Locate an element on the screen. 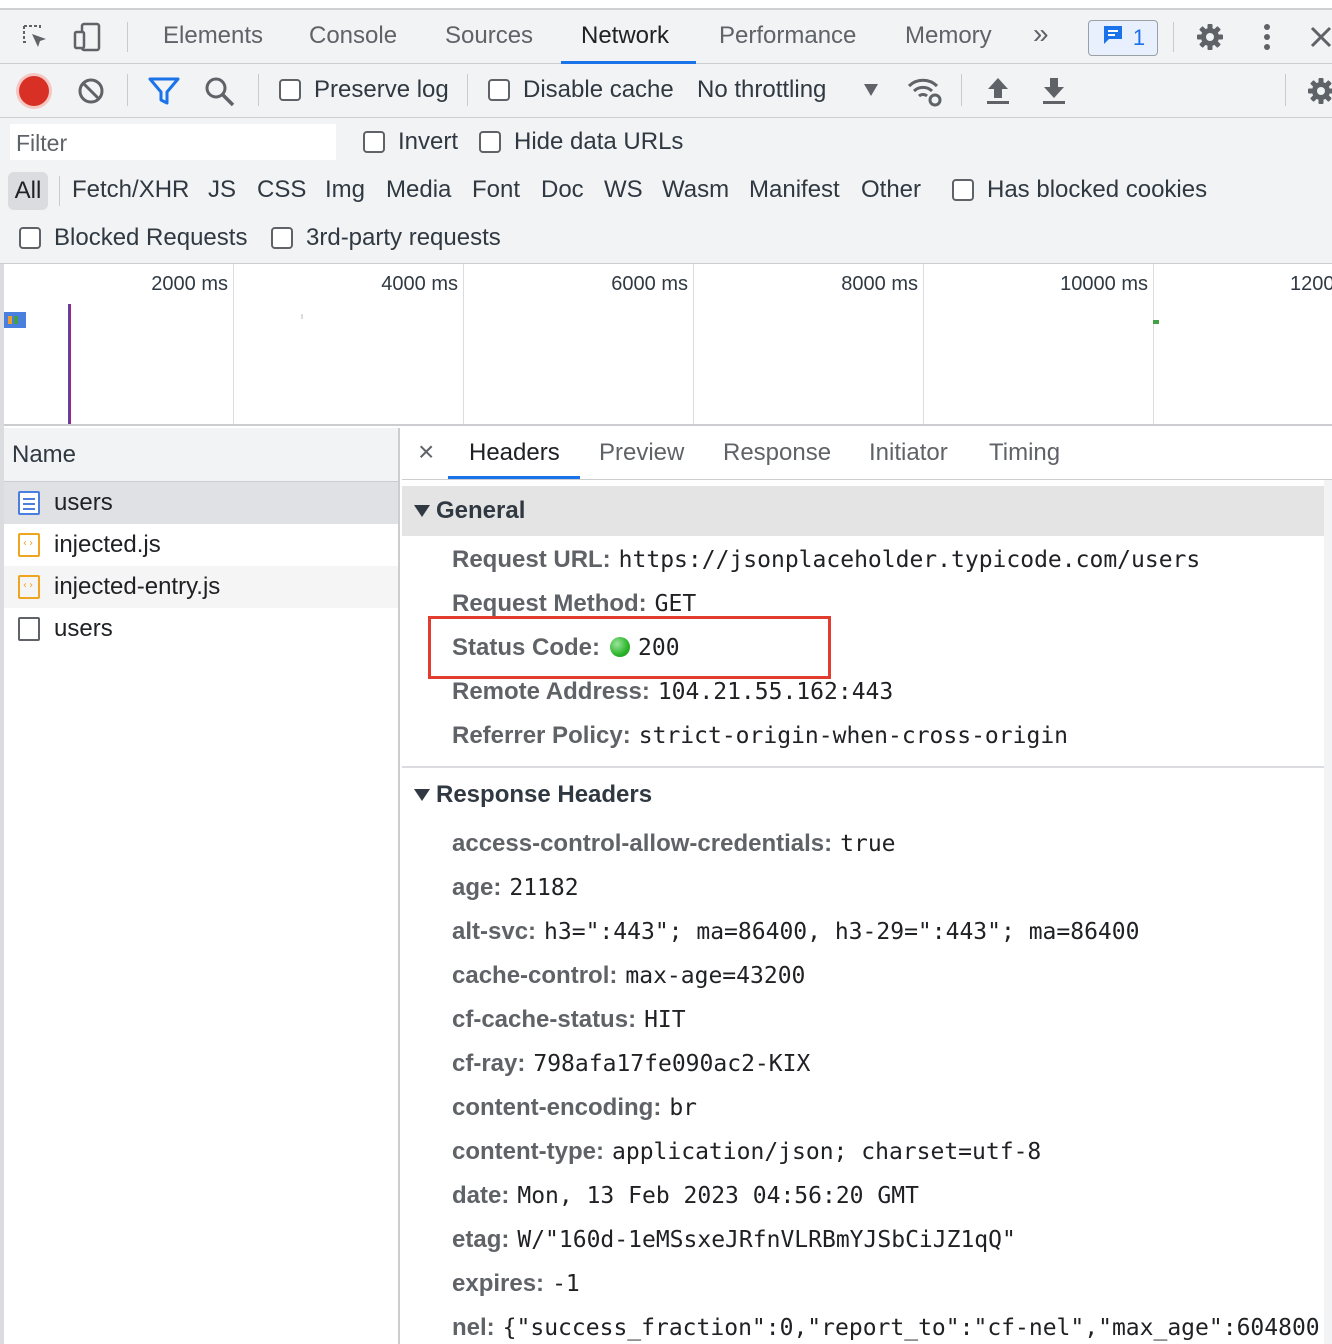  network-toolbar: Preserve log Disable cache No throttling is located at coordinates (666, 91).